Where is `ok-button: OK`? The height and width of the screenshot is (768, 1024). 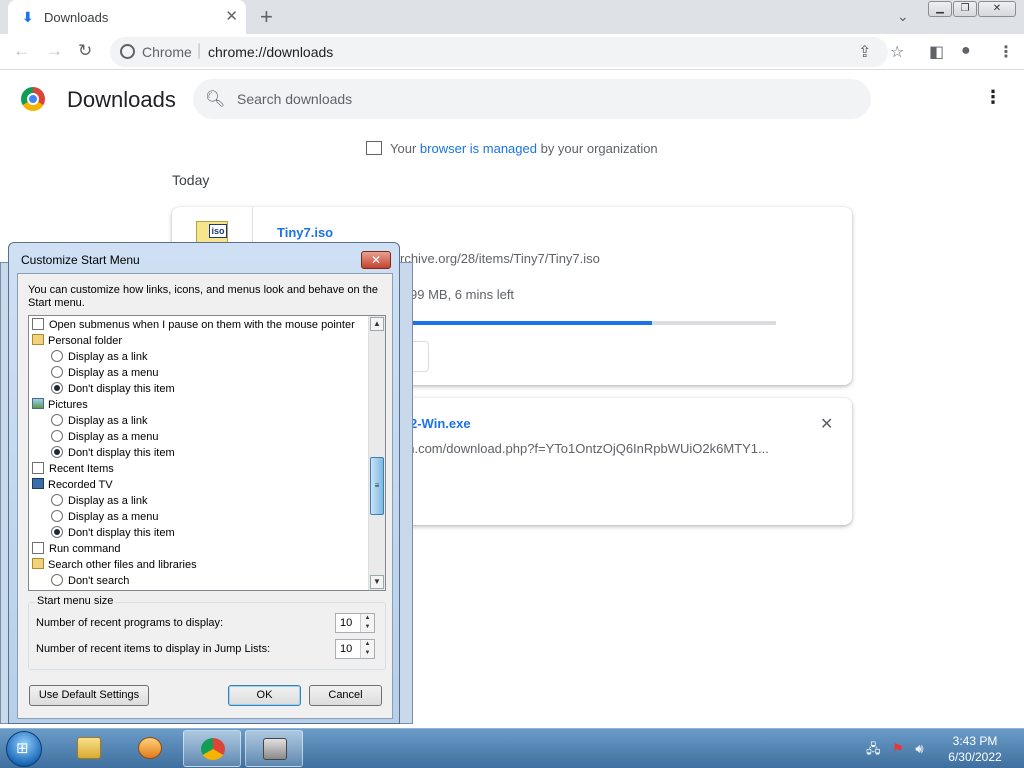
ok-button: OK is located at coordinates (264, 695).